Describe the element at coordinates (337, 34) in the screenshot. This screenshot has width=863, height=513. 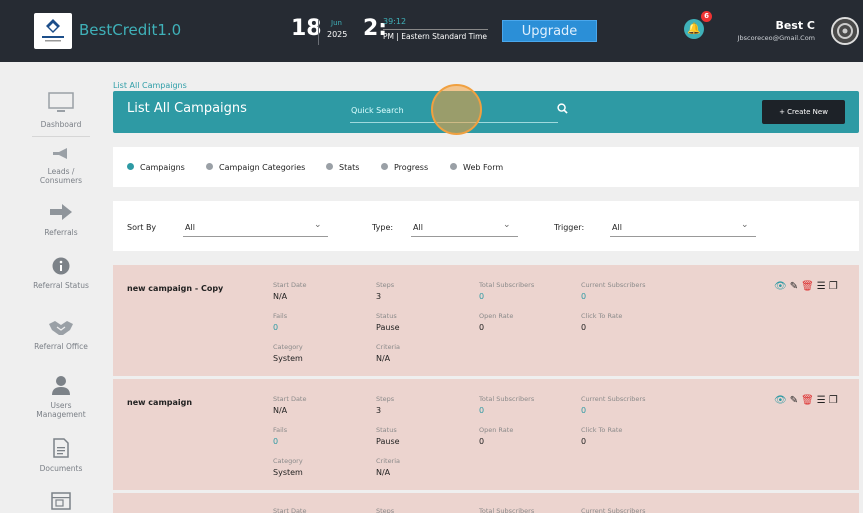
I see `date-year: 2025` at that location.